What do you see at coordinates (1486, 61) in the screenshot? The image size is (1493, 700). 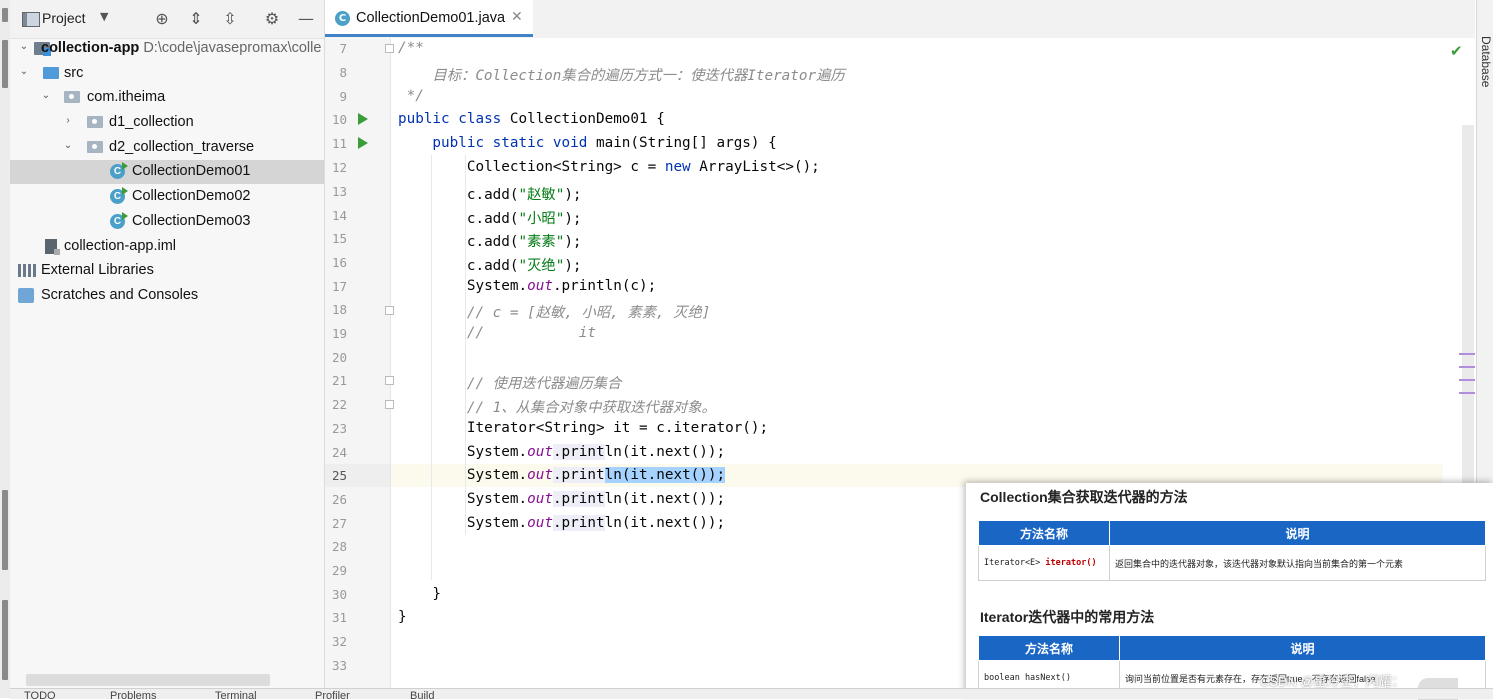 I see `database-tool-tab: Database` at bounding box center [1486, 61].